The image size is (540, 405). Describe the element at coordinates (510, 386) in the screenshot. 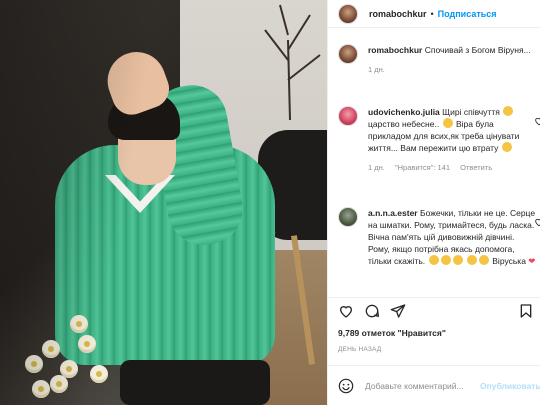

I see `publish-button: Опубликовать` at that location.